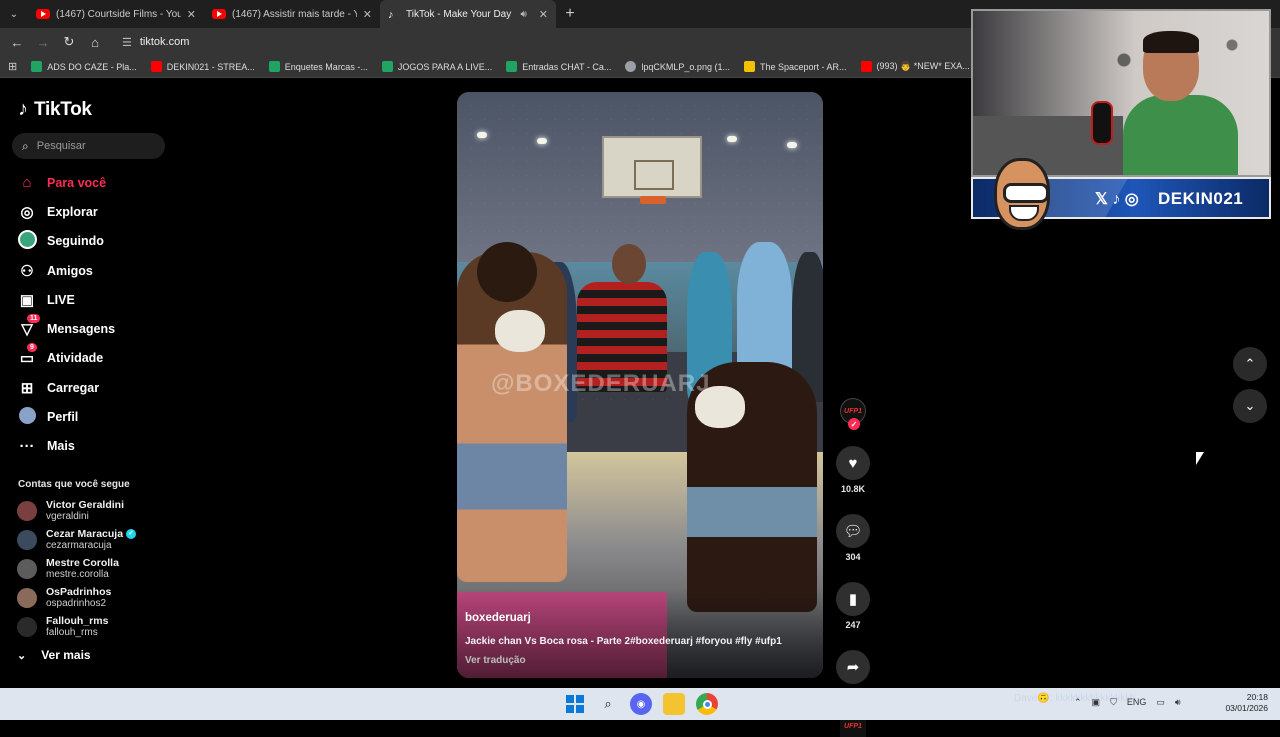 The width and height of the screenshot is (1280, 737). Describe the element at coordinates (14, 14) in the screenshot. I see `tab-search-button: ⌄` at that location.